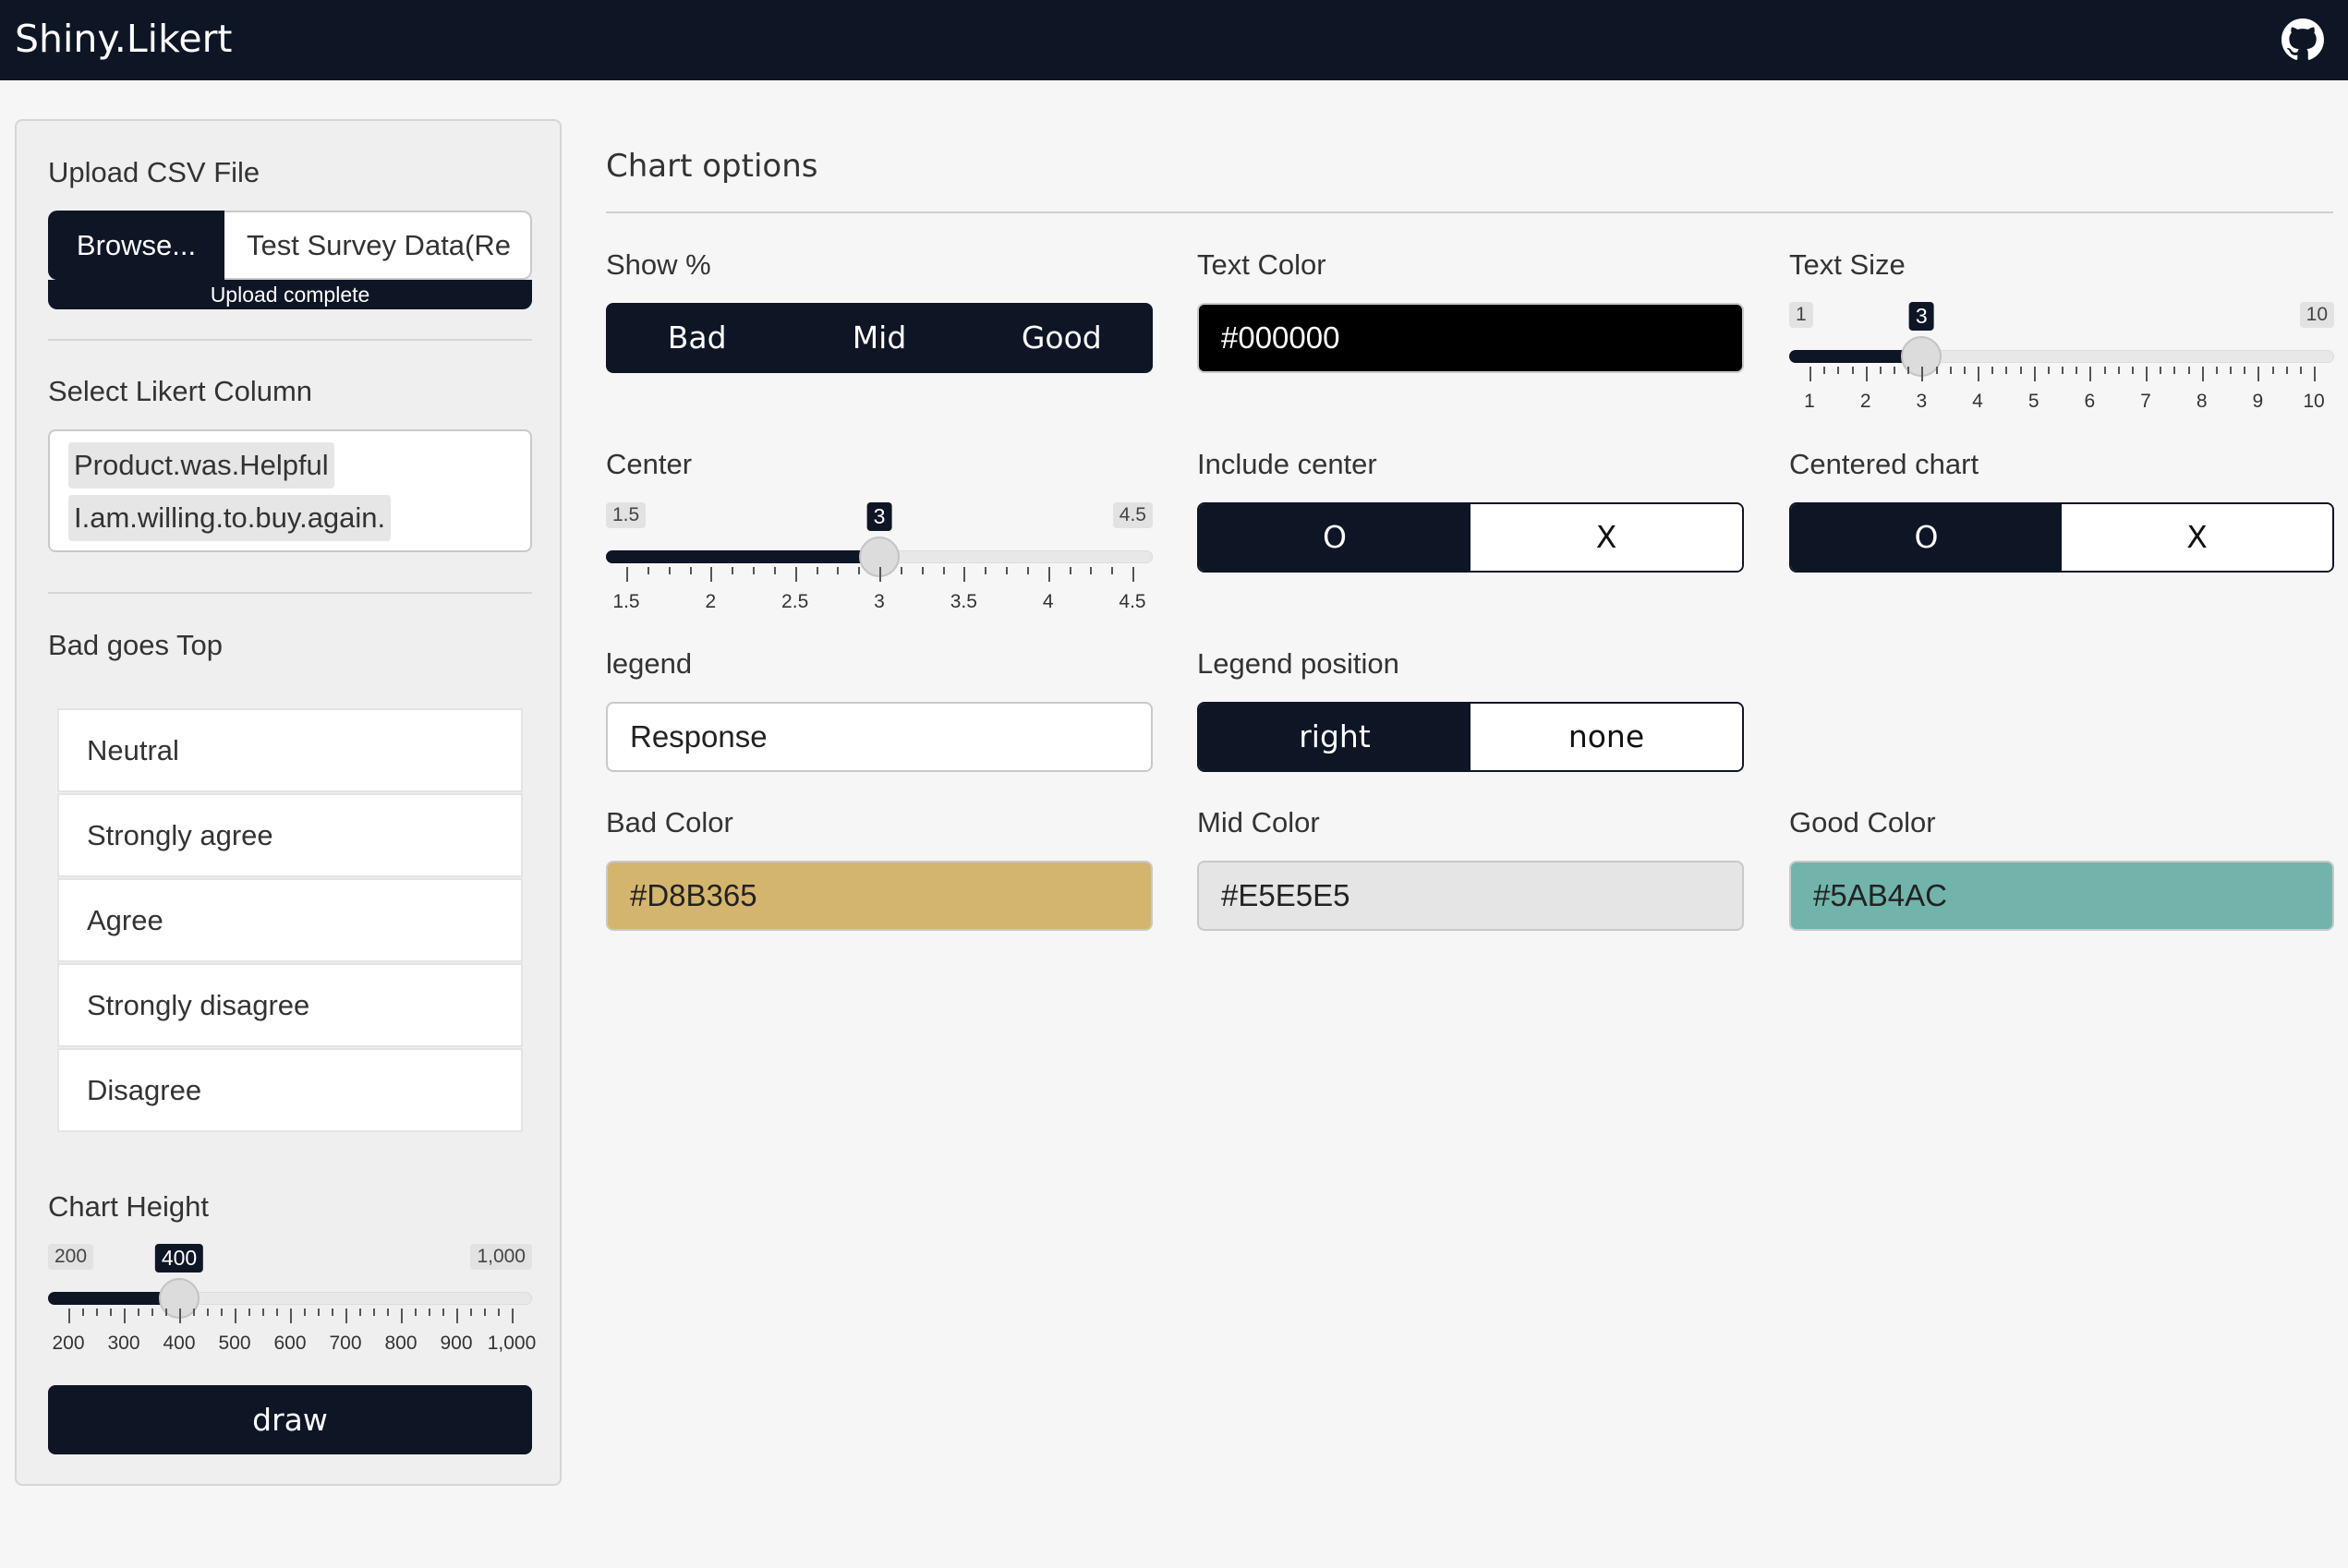 The width and height of the screenshot is (2348, 1568). Describe the element at coordinates (290, 1343) in the screenshot. I see `tick-label: 600` at that location.